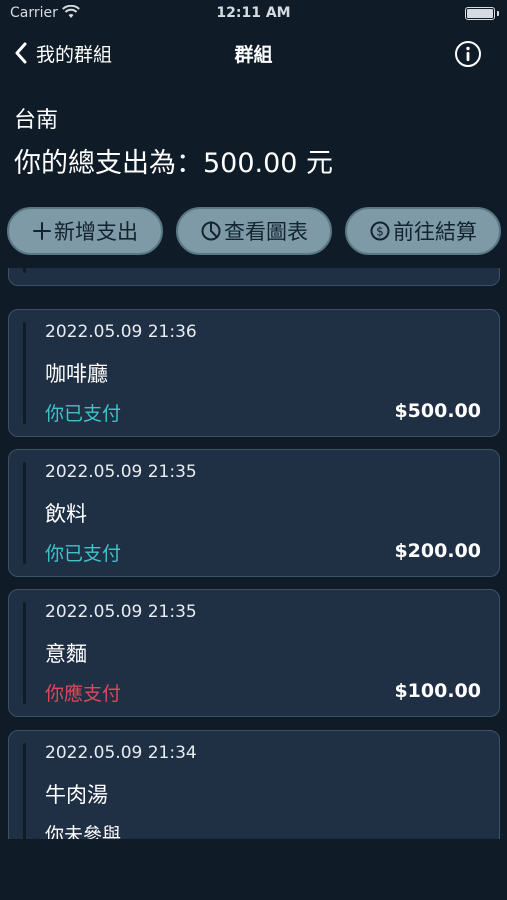 The image size is (507, 900). What do you see at coordinates (36, 120) in the screenshot?
I see `group-name: 台南` at bounding box center [36, 120].